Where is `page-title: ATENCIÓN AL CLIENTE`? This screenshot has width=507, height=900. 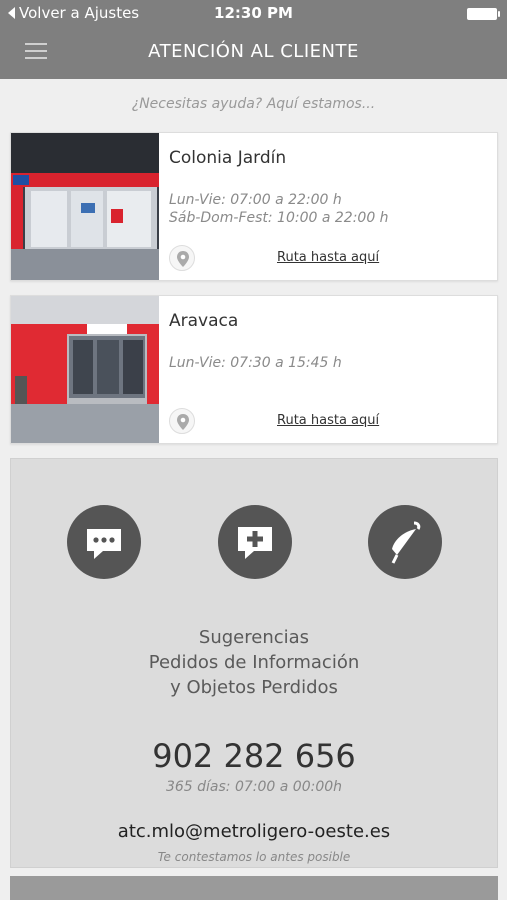
page-title: ATENCIÓN AL CLIENTE is located at coordinates (253, 51).